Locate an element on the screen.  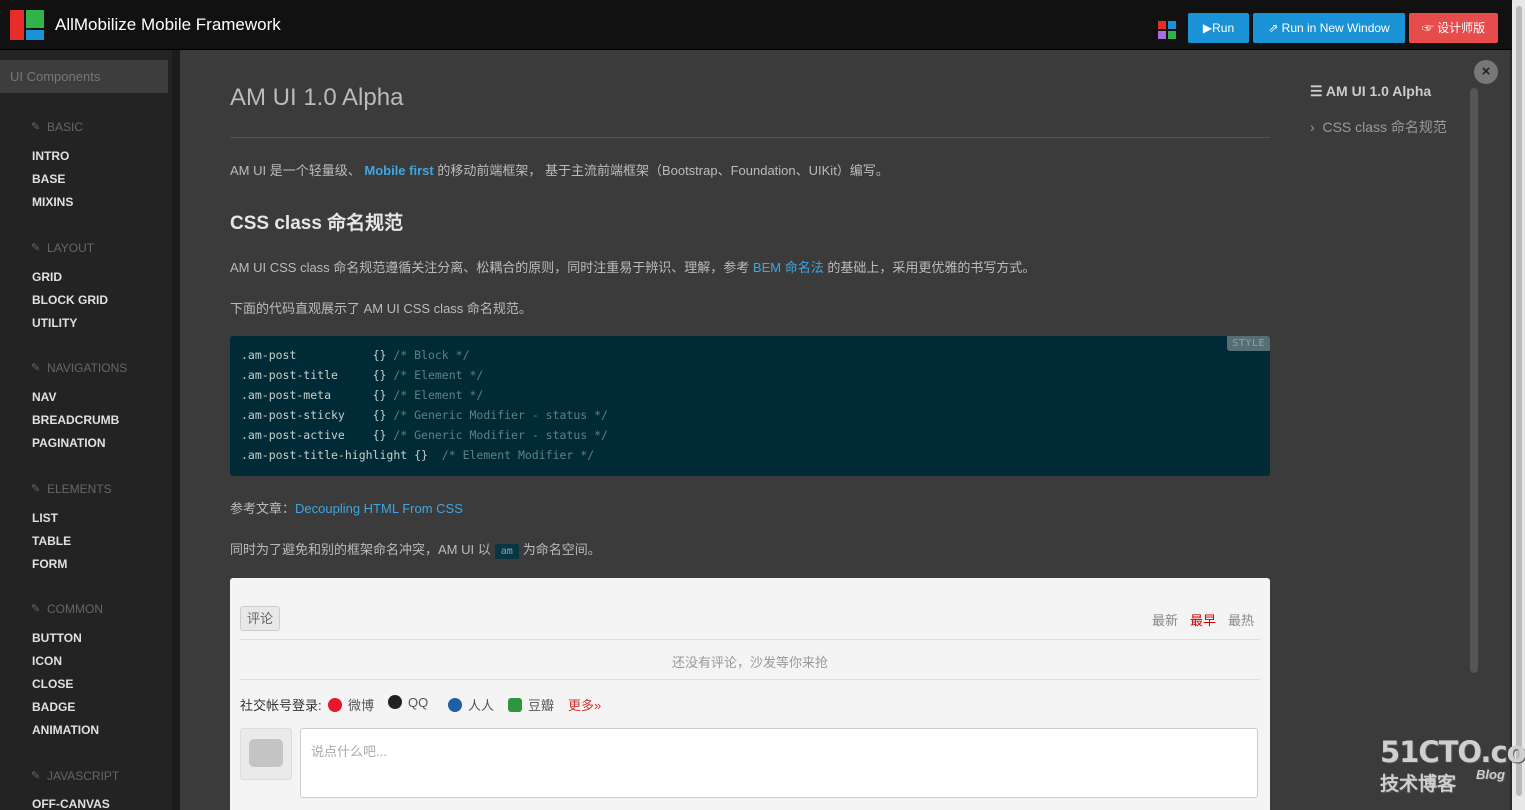
namespace-code: am is located at coordinates (506, 551).